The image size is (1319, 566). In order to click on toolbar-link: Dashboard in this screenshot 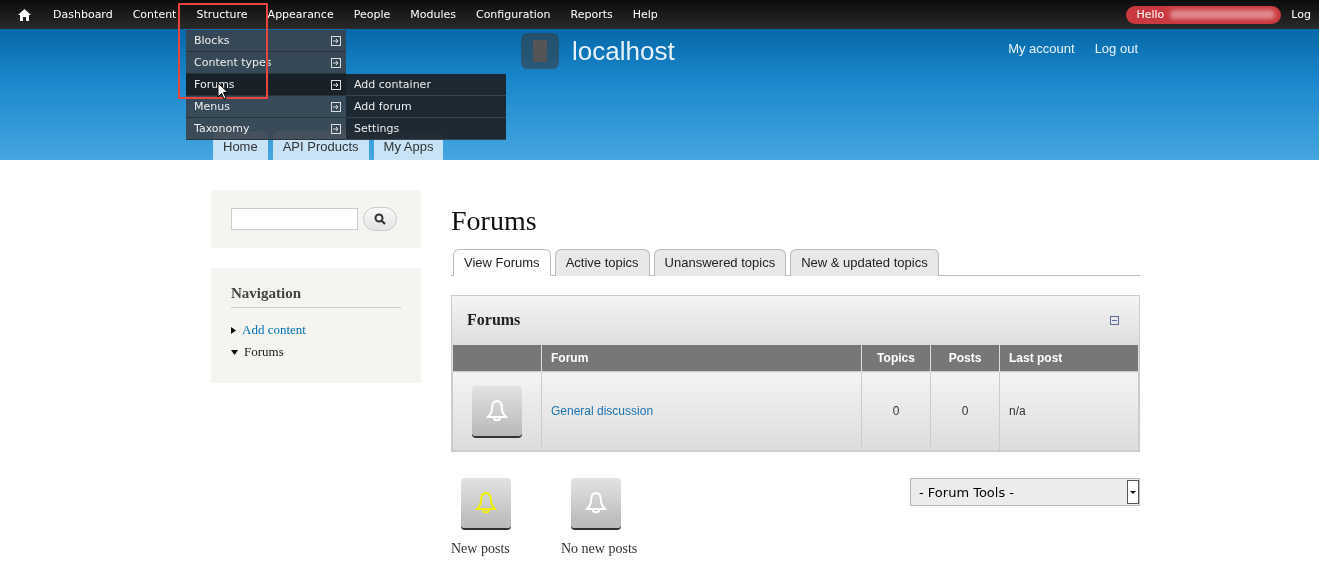, I will do `click(83, 14)`.